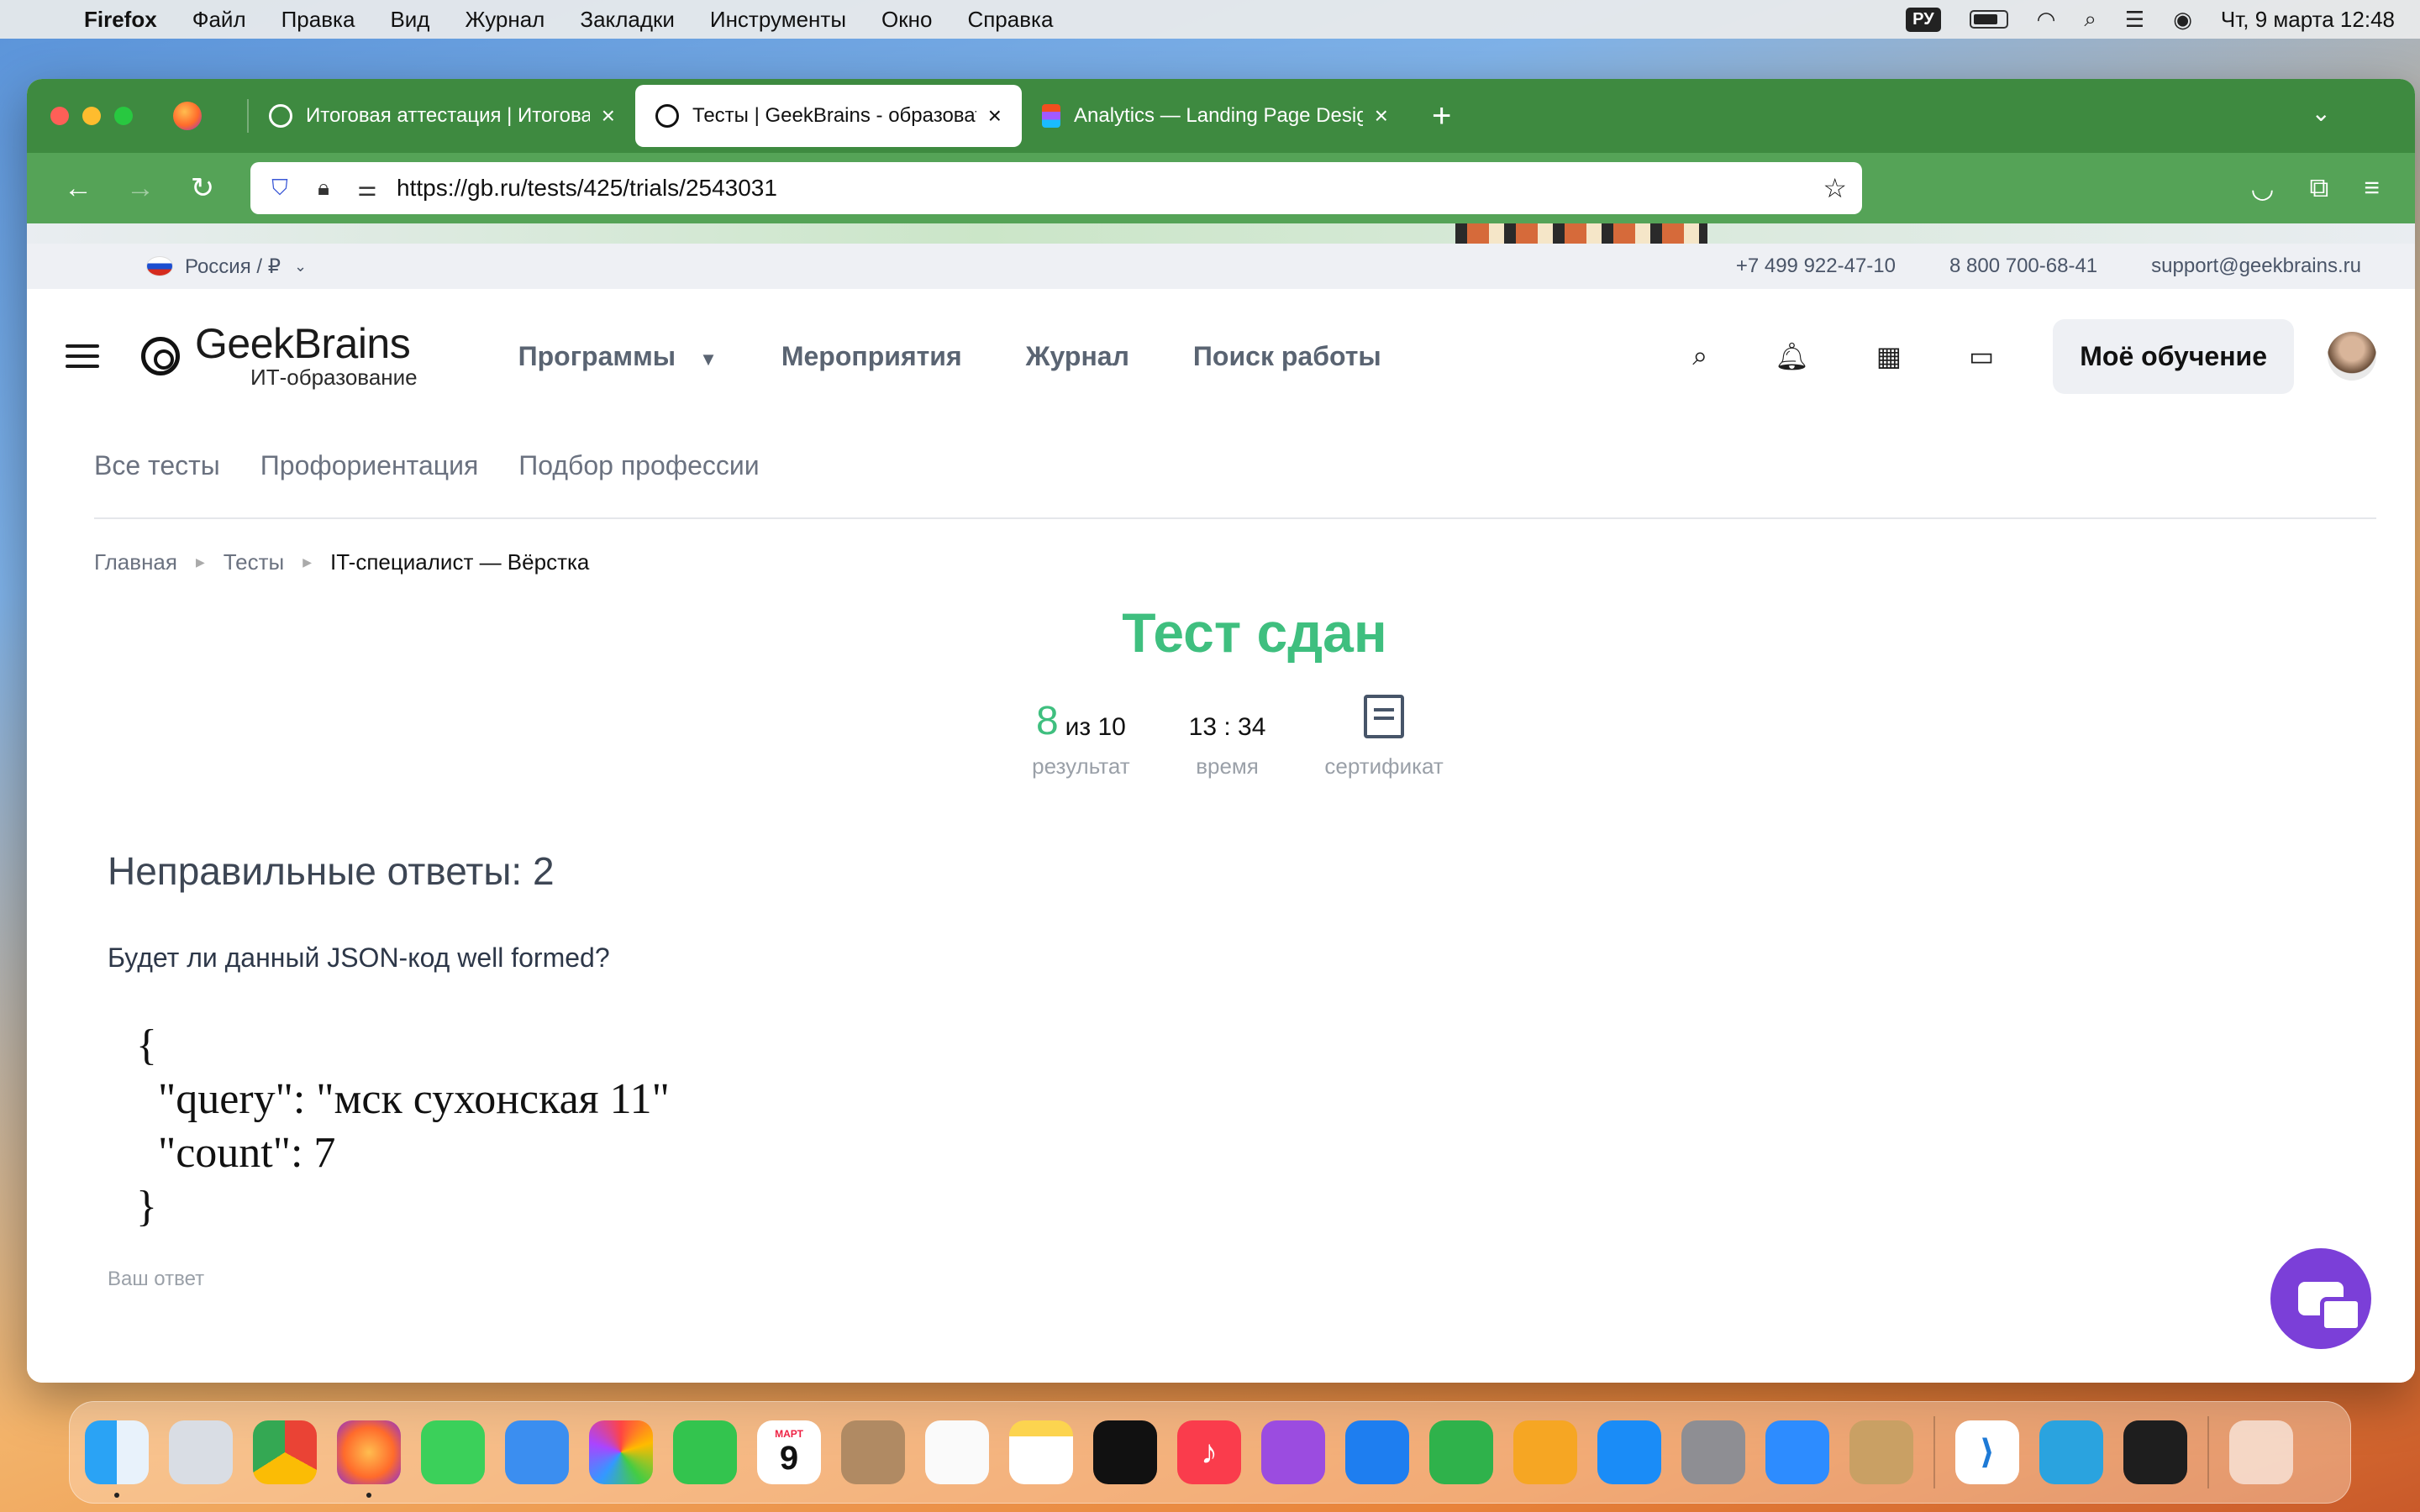 The image size is (2420, 1512). I want to click on address-bar: ⛉ 🔒︎ ⚌ ☆, so click(1056, 188).